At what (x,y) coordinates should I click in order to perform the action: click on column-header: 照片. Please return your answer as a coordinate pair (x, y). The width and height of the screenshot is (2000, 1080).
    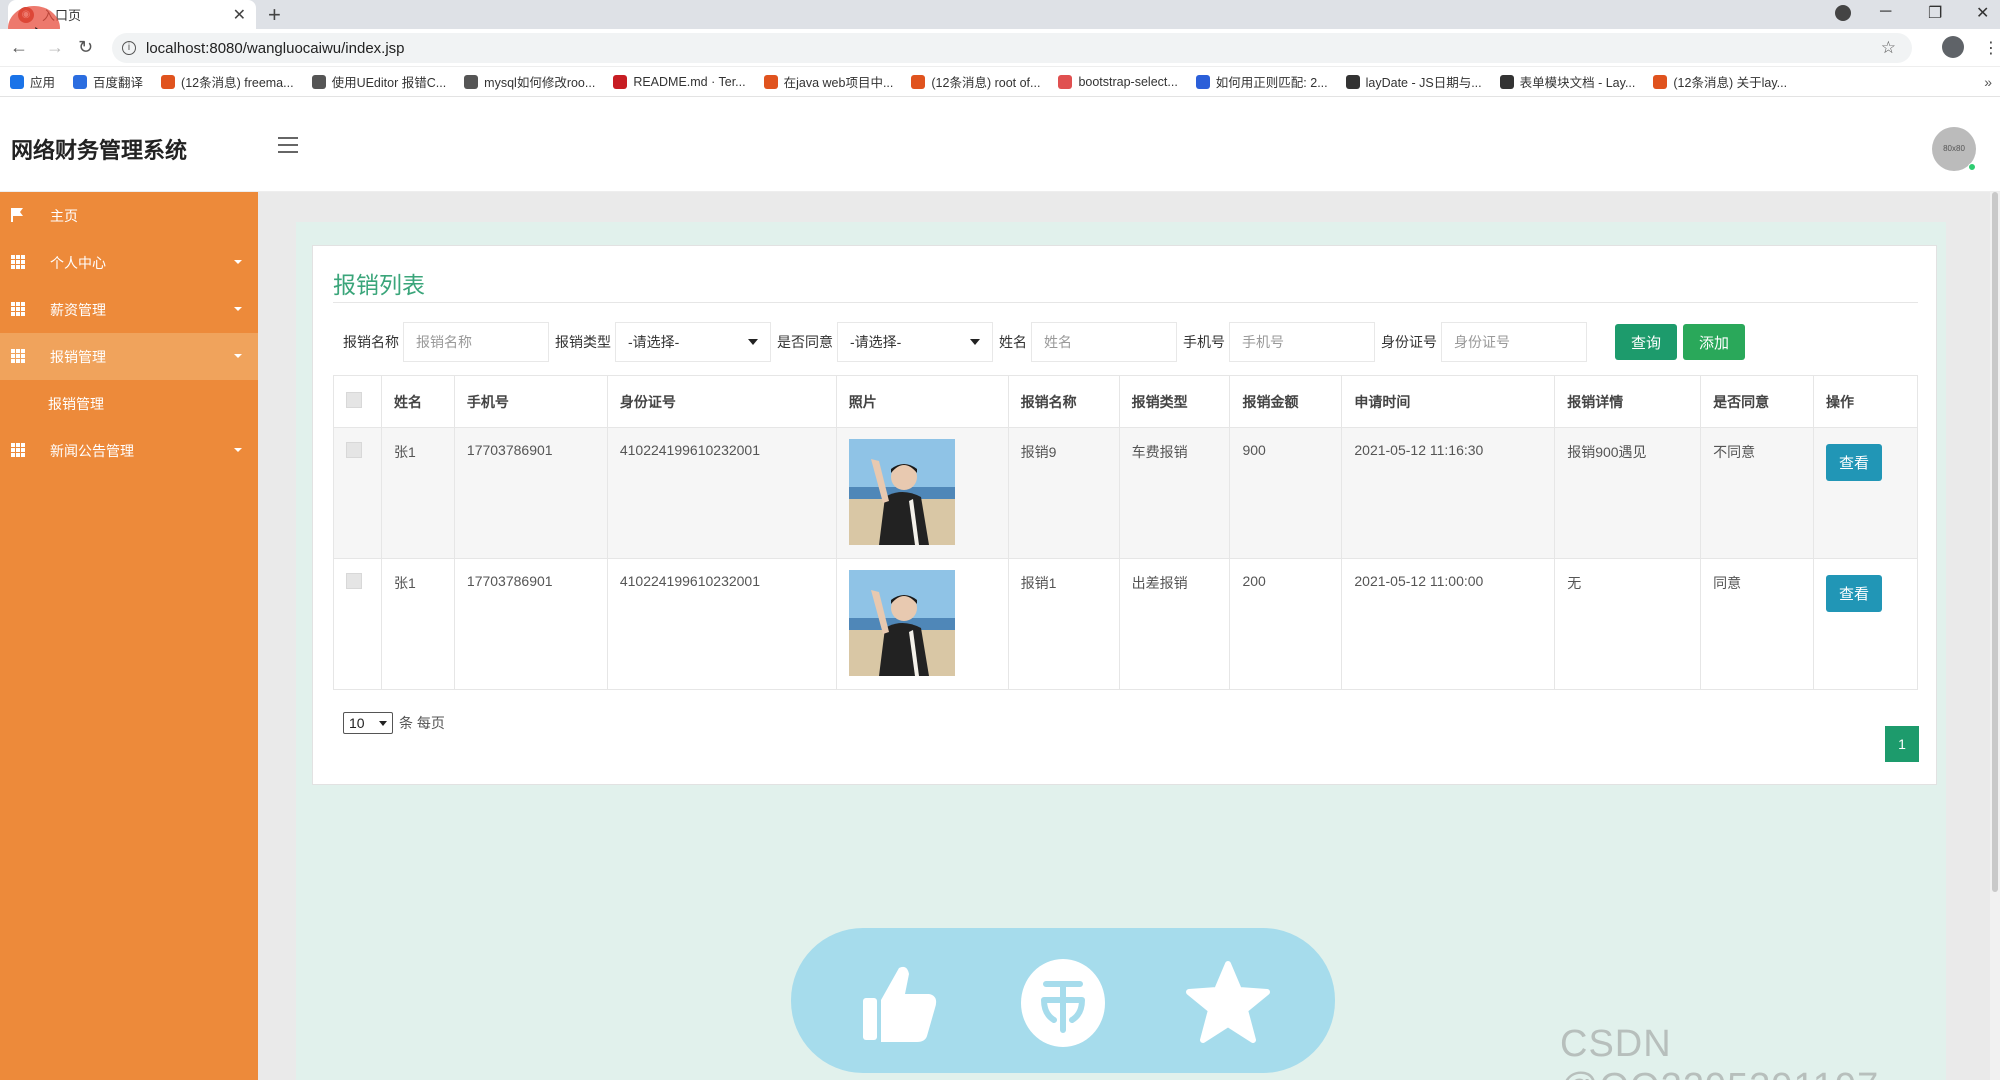
    Looking at the image, I should click on (922, 401).